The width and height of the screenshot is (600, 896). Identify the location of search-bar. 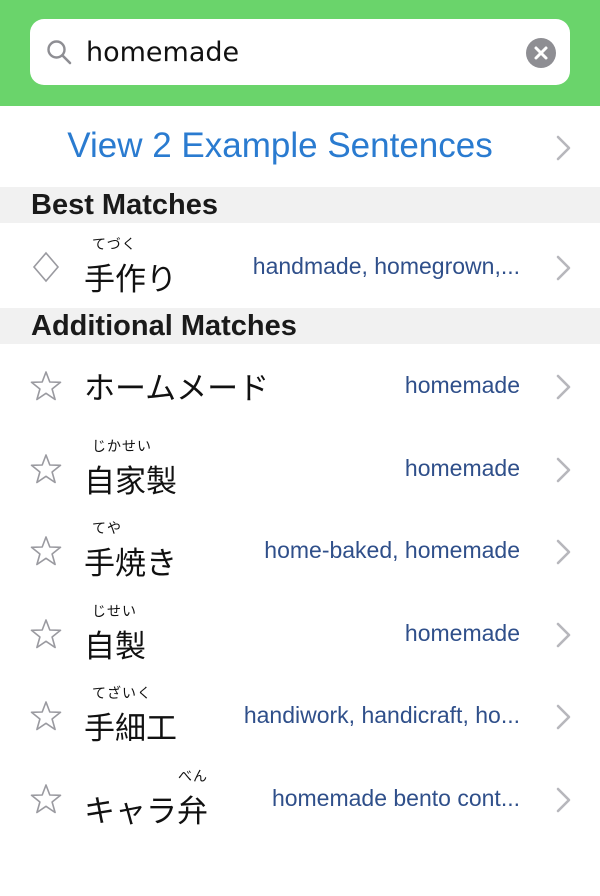
(300, 52).